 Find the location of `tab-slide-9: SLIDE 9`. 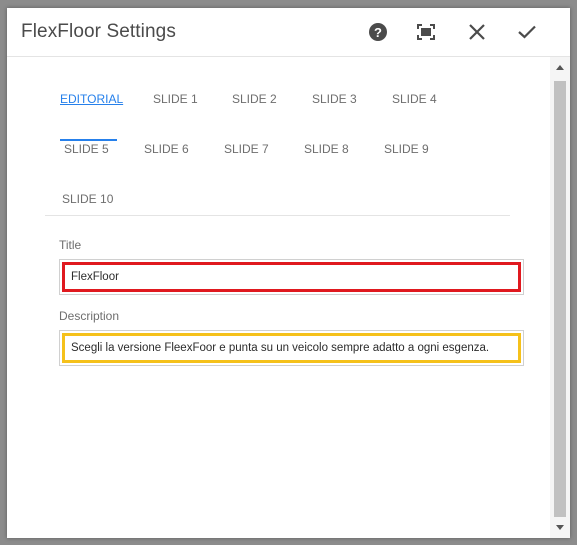

tab-slide-9: SLIDE 9 is located at coordinates (406, 149).